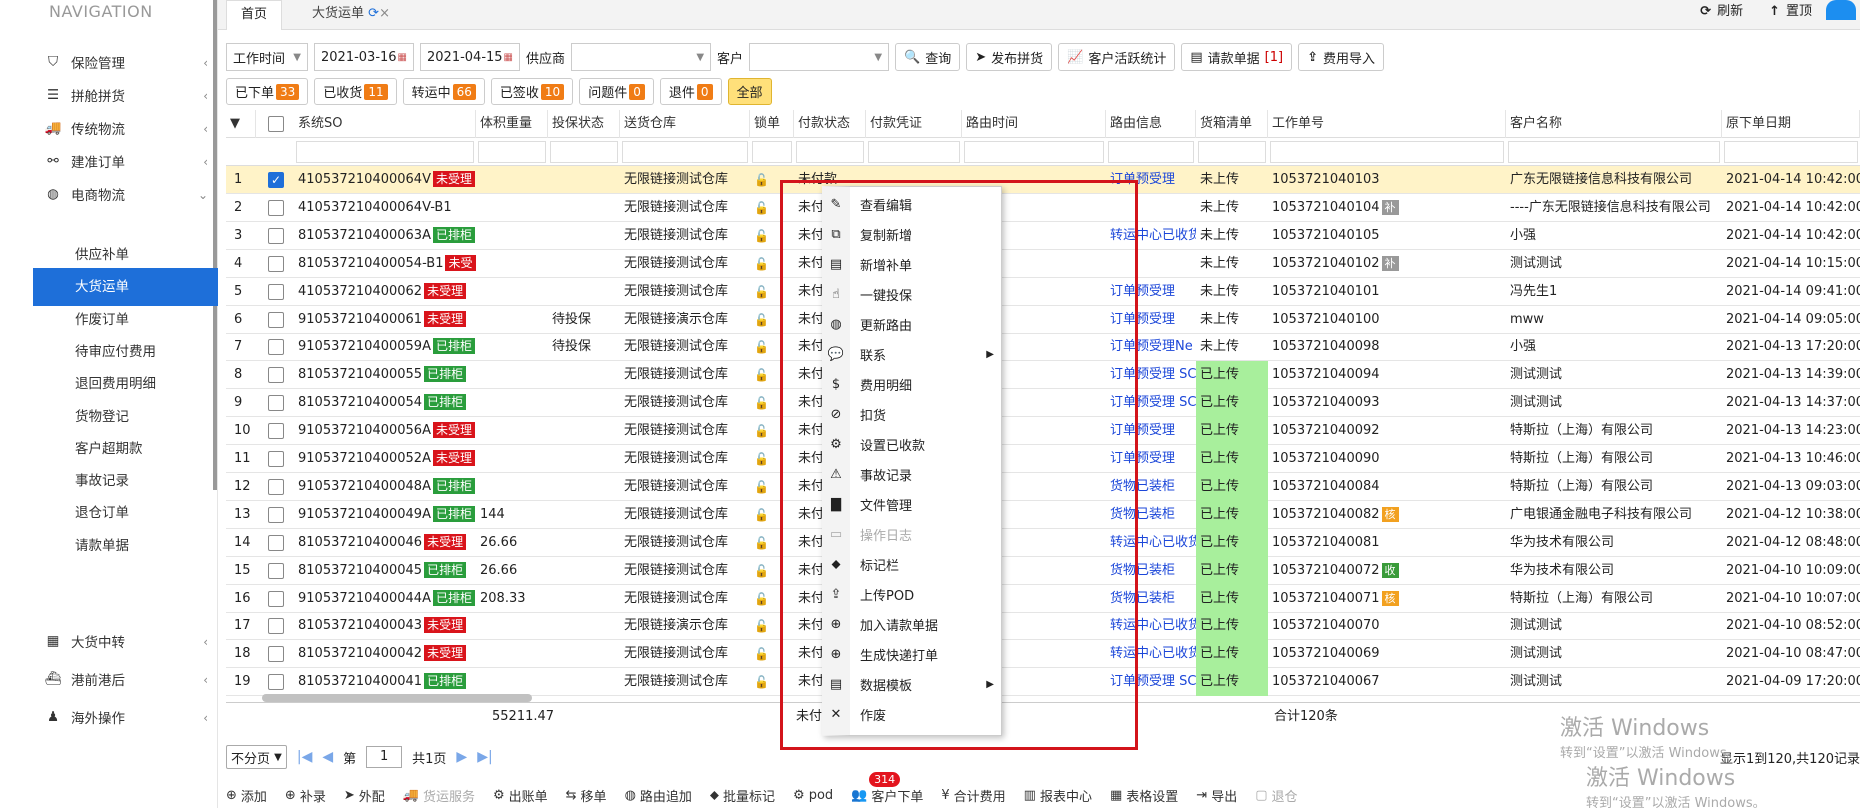  What do you see at coordinates (532, 91) in the screenshot?
I see `status-button: 已签收 10` at bounding box center [532, 91].